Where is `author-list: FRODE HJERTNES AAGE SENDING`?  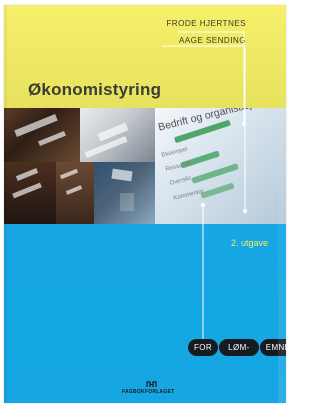
author-list: FRODE HJERTNES AAGE SENDING is located at coordinates (206, 32).